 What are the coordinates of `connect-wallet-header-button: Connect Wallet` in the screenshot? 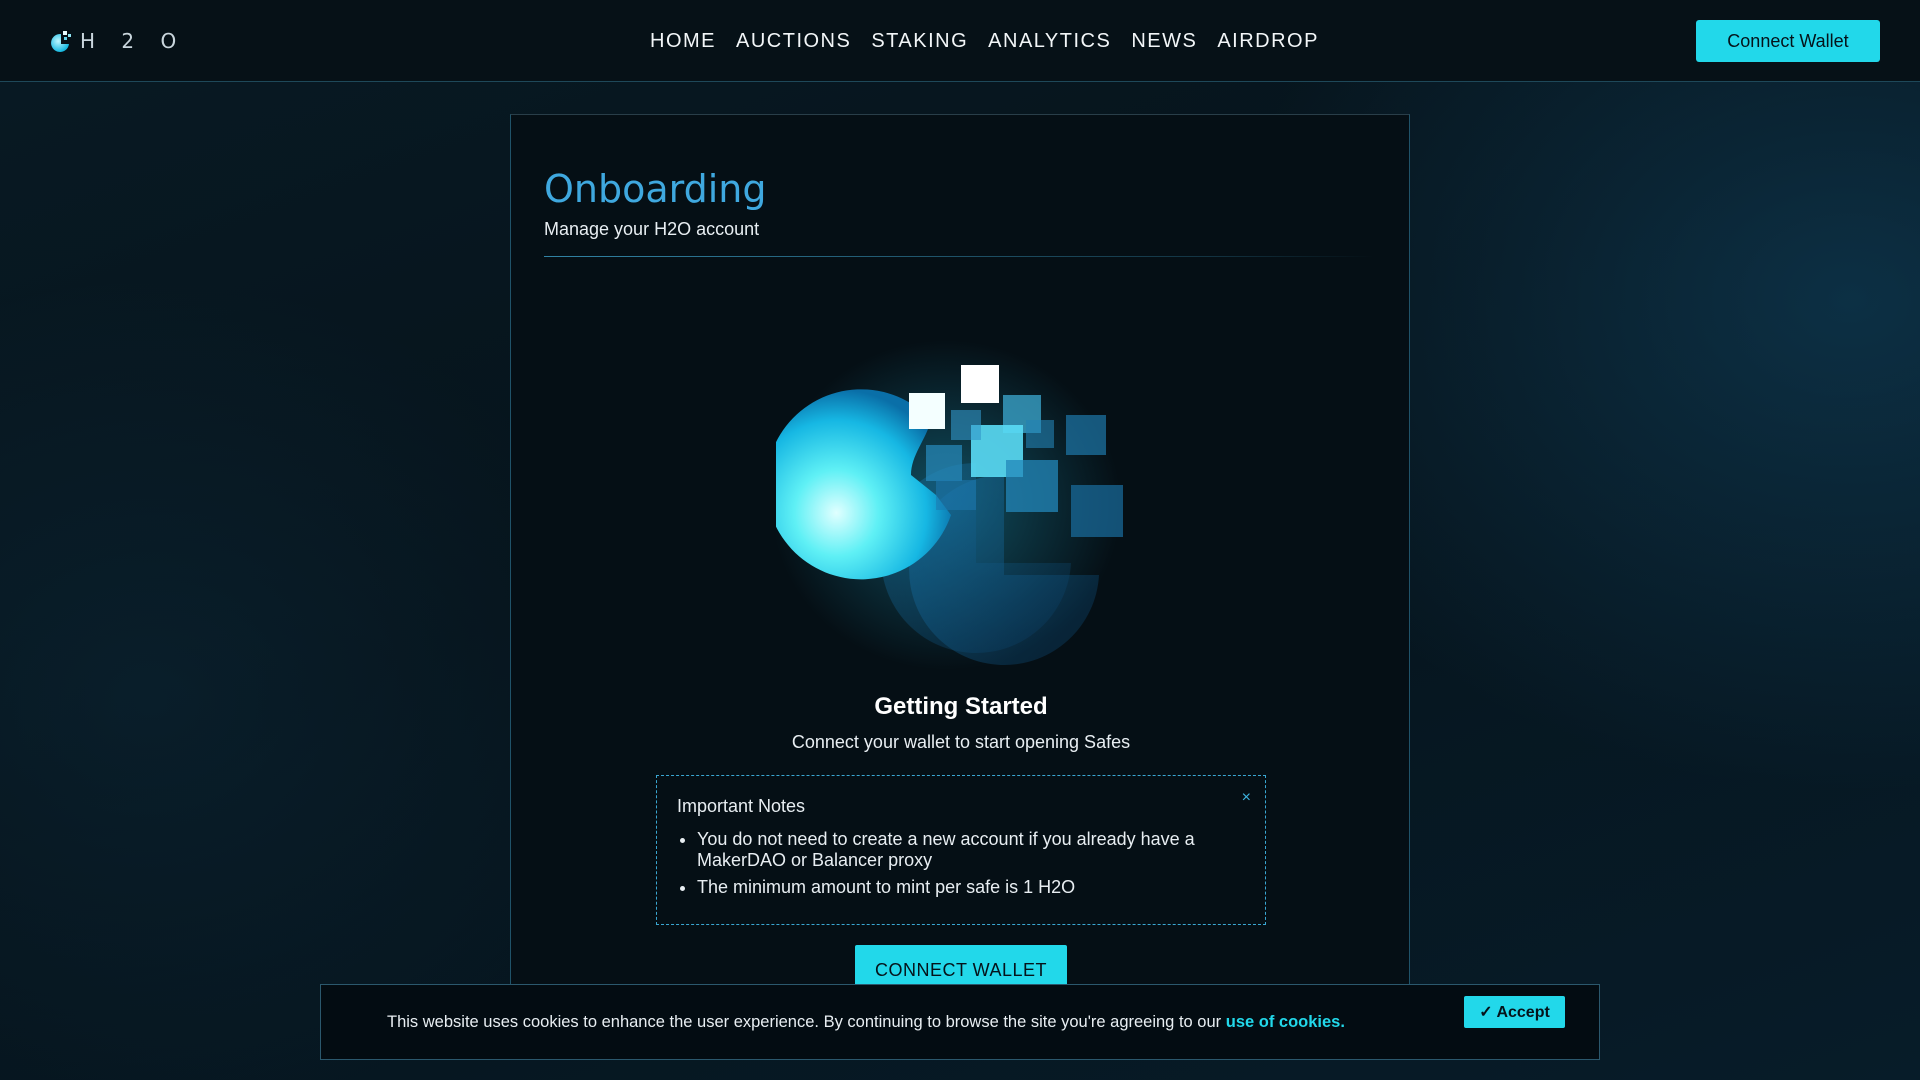 It's located at (1788, 41).